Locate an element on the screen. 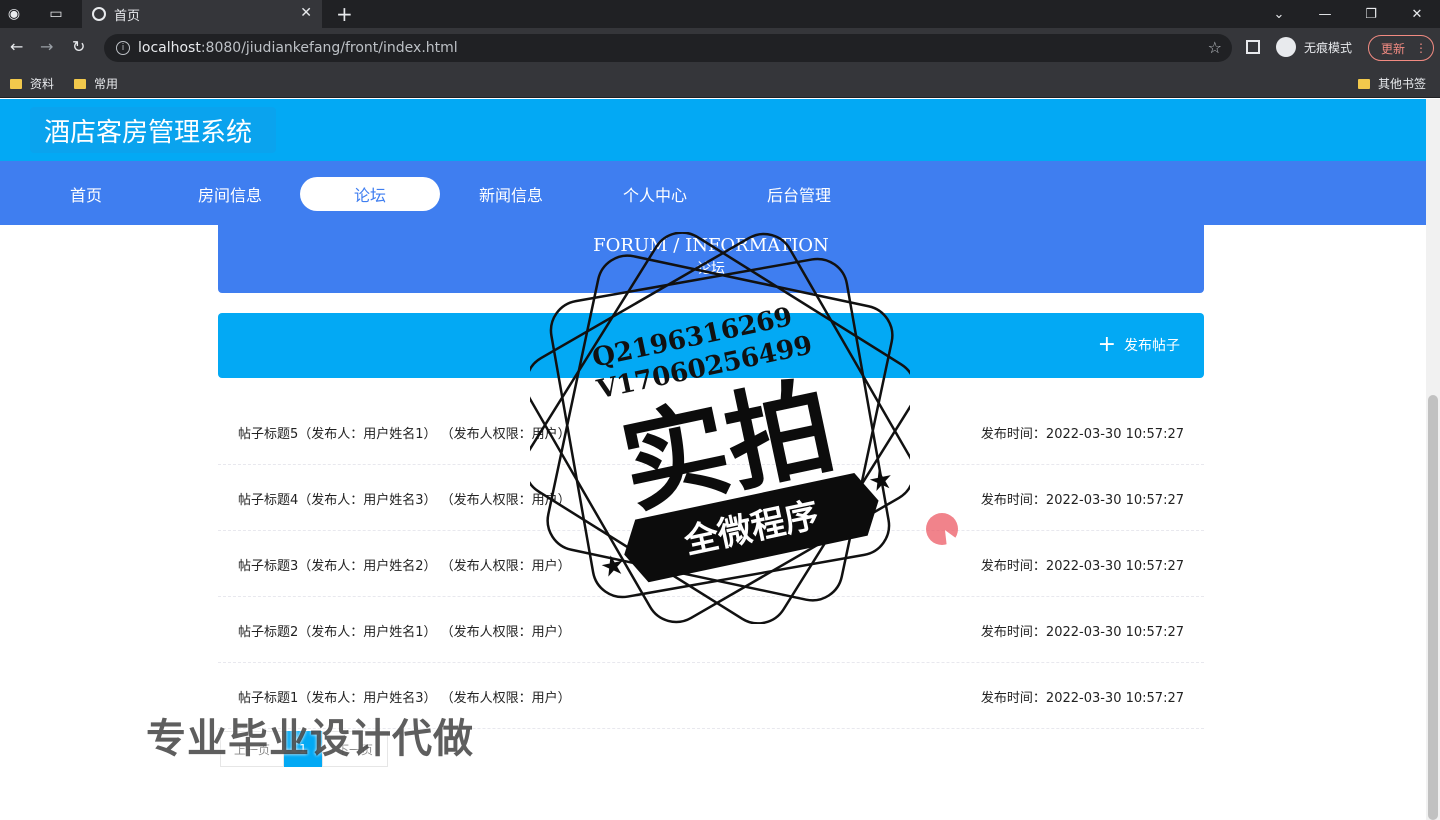 This screenshot has width=1440, height=820. nav-item-home: 首页 is located at coordinates (86, 194).